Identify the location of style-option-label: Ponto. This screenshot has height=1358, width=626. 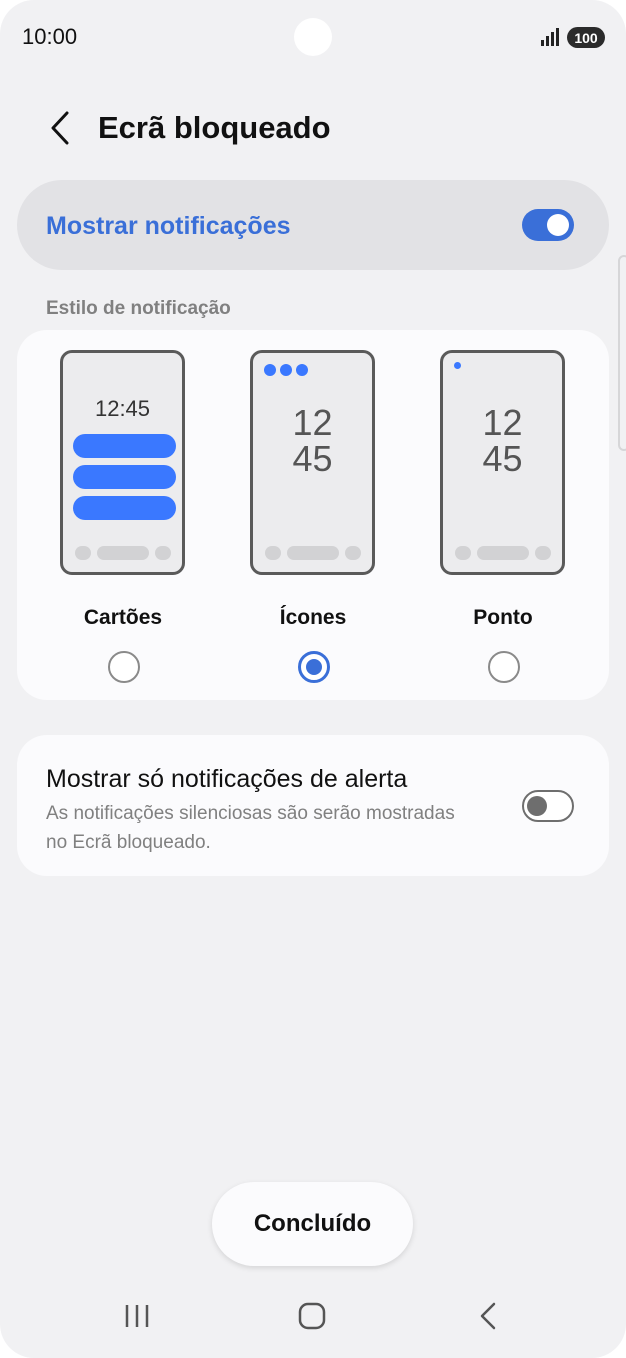
(503, 617).